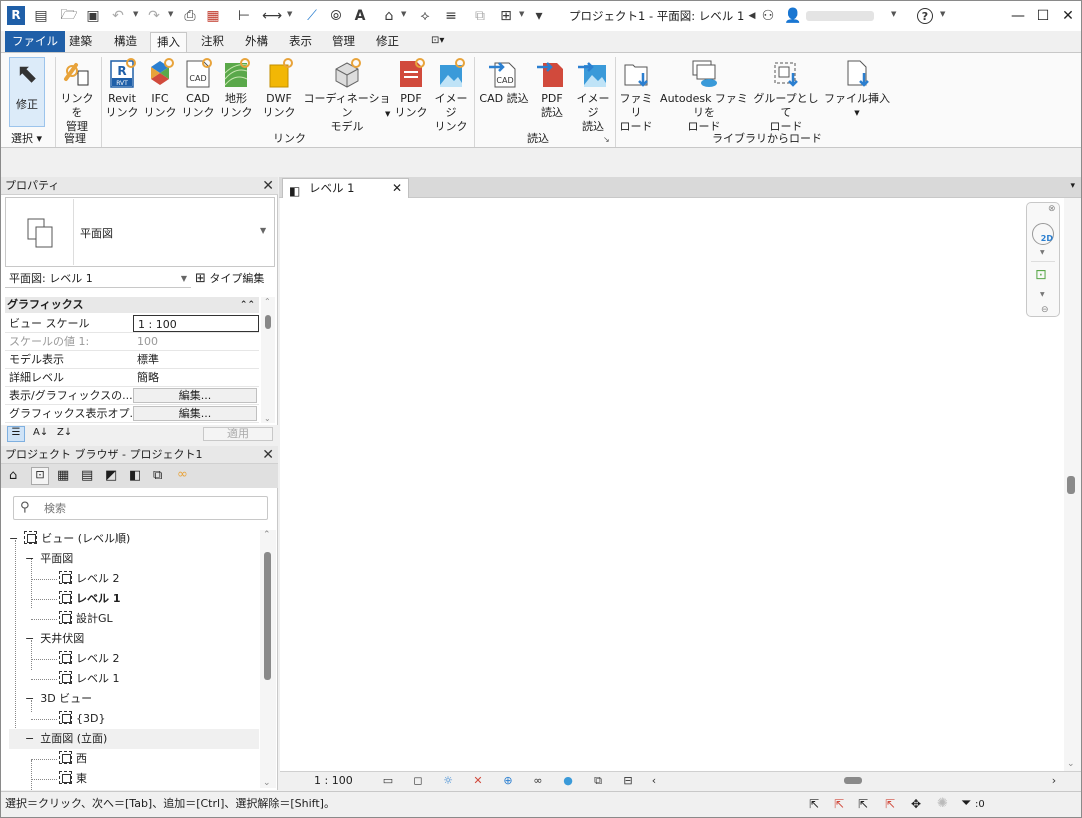 Image resolution: width=1082 pixels, height=818 pixels. Describe the element at coordinates (272, 16) in the screenshot. I see `dimension-icon: ⟷` at that location.